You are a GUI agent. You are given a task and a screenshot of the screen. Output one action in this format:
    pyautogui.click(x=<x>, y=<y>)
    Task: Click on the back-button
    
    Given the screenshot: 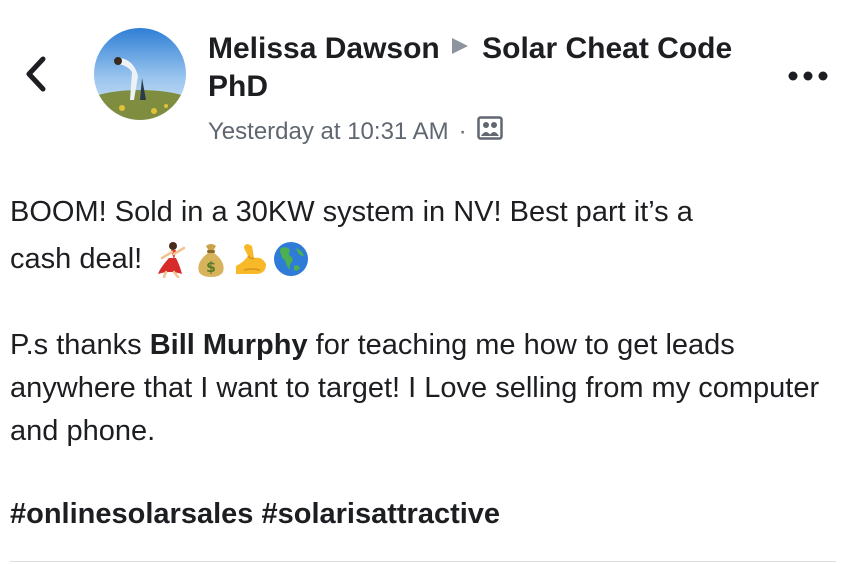 What is the action you would take?
    pyautogui.click(x=36, y=74)
    